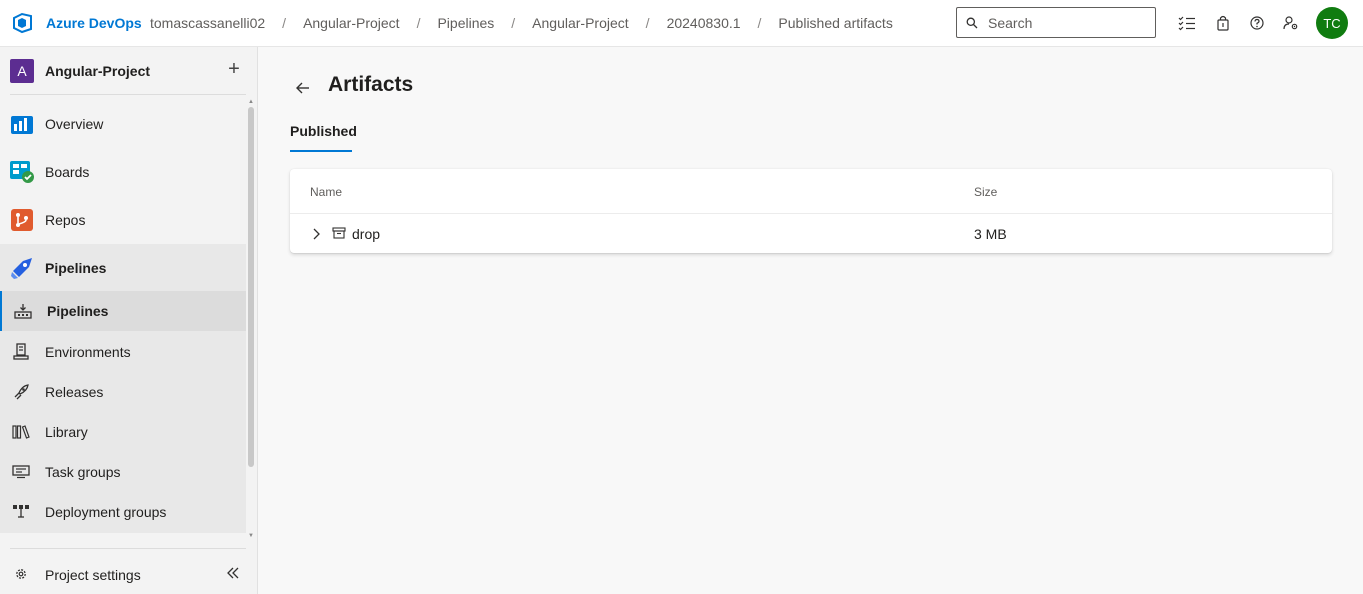 Image resolution: width=1363 pixels, height=594 pixels. I want to click on table-row: drop 3 MB, so click(811, 233).